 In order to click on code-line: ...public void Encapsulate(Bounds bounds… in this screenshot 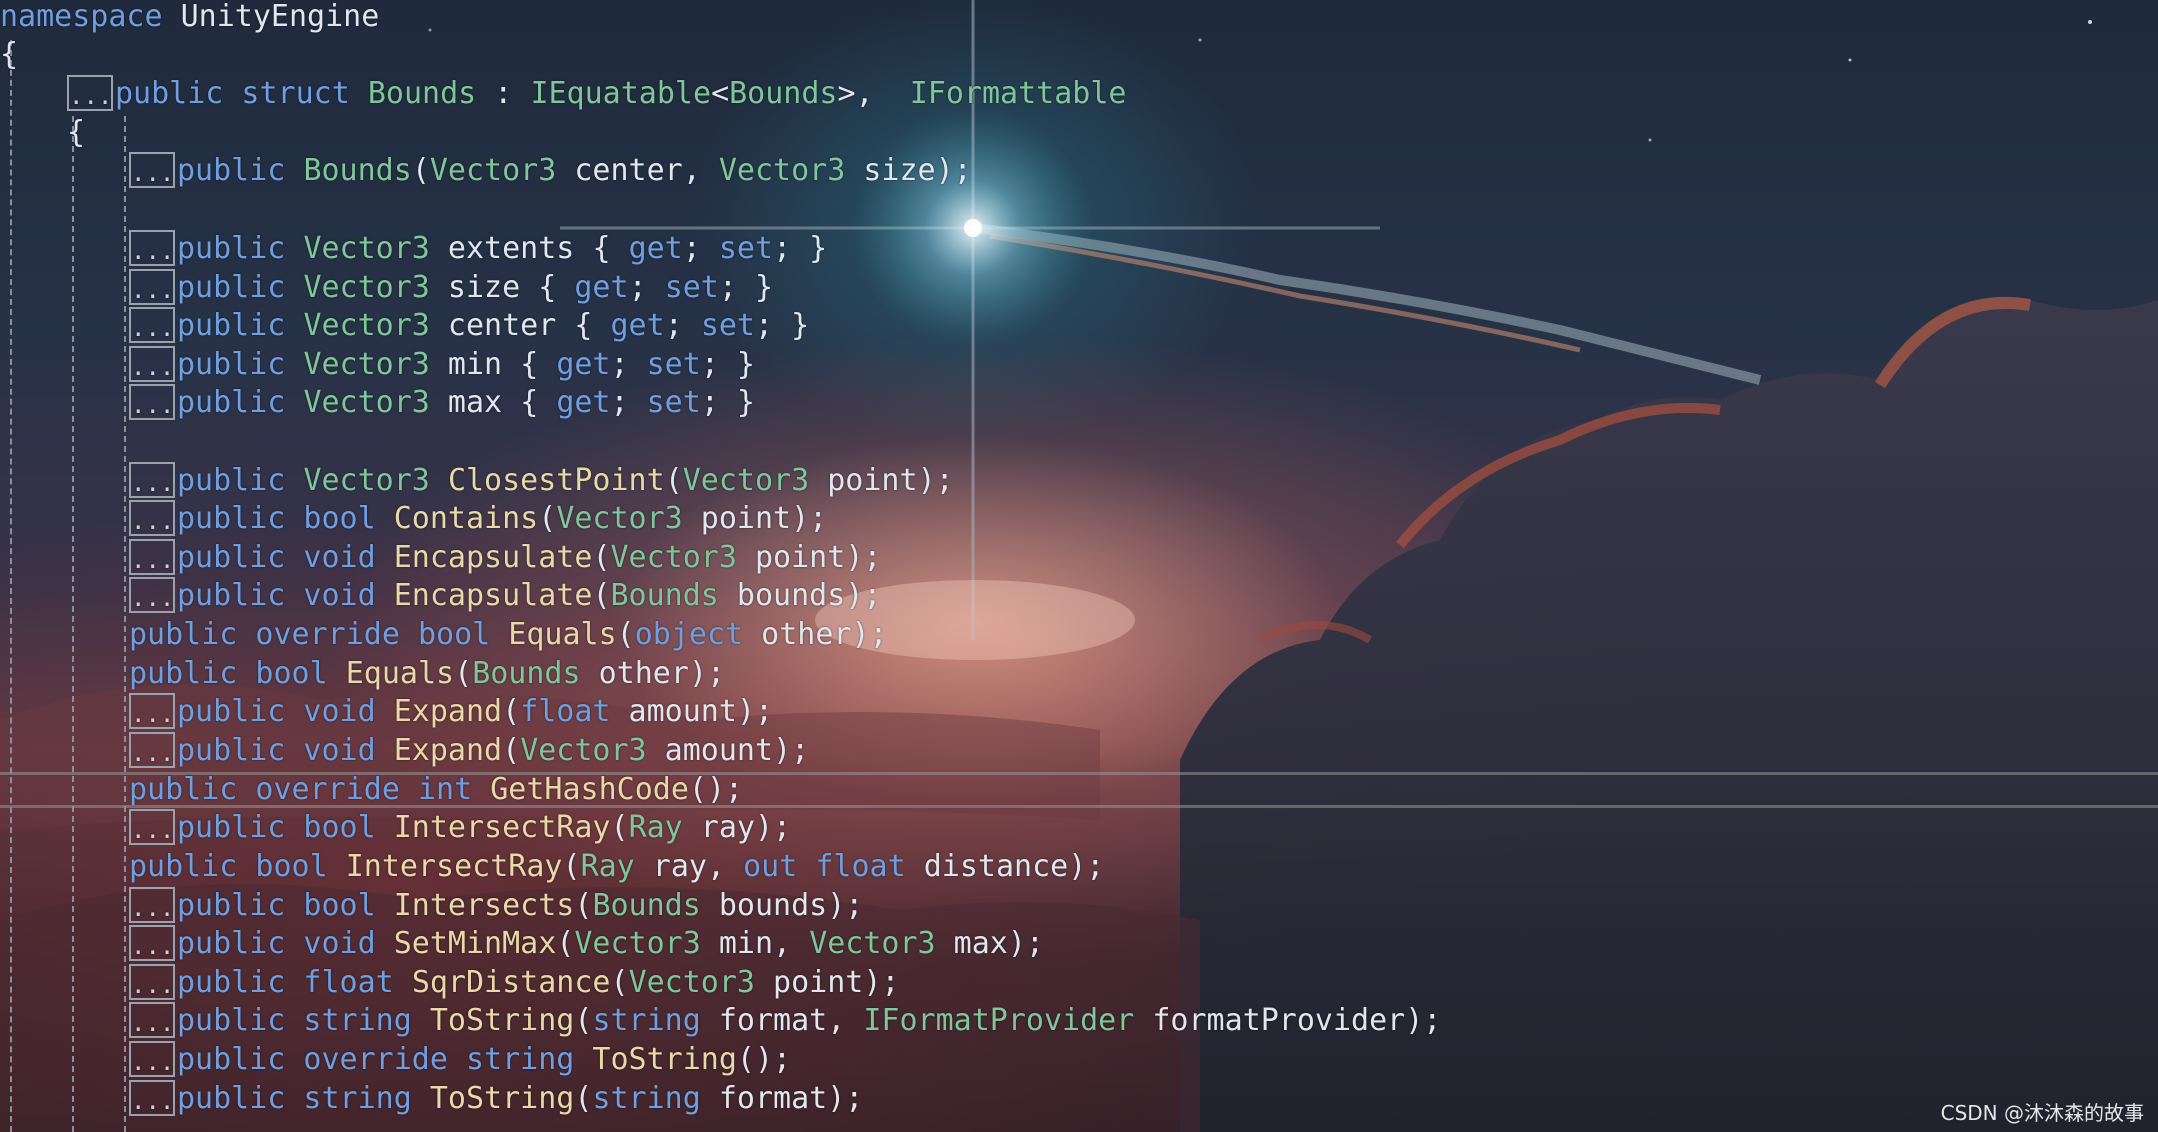, I will do `click(505, 595)`.